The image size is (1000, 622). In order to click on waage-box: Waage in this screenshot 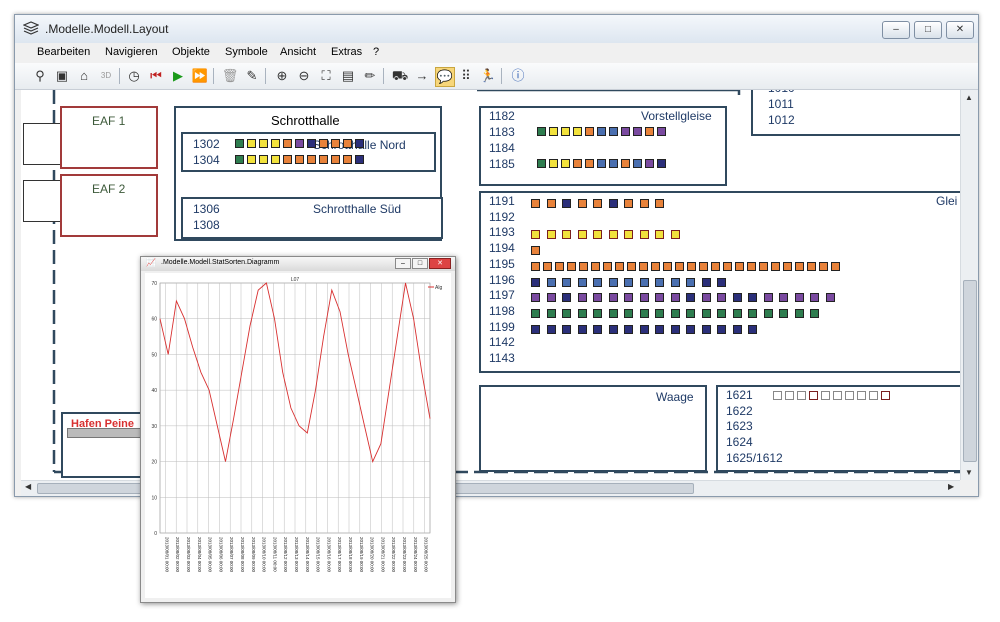, I will do `click(593, 428)`.